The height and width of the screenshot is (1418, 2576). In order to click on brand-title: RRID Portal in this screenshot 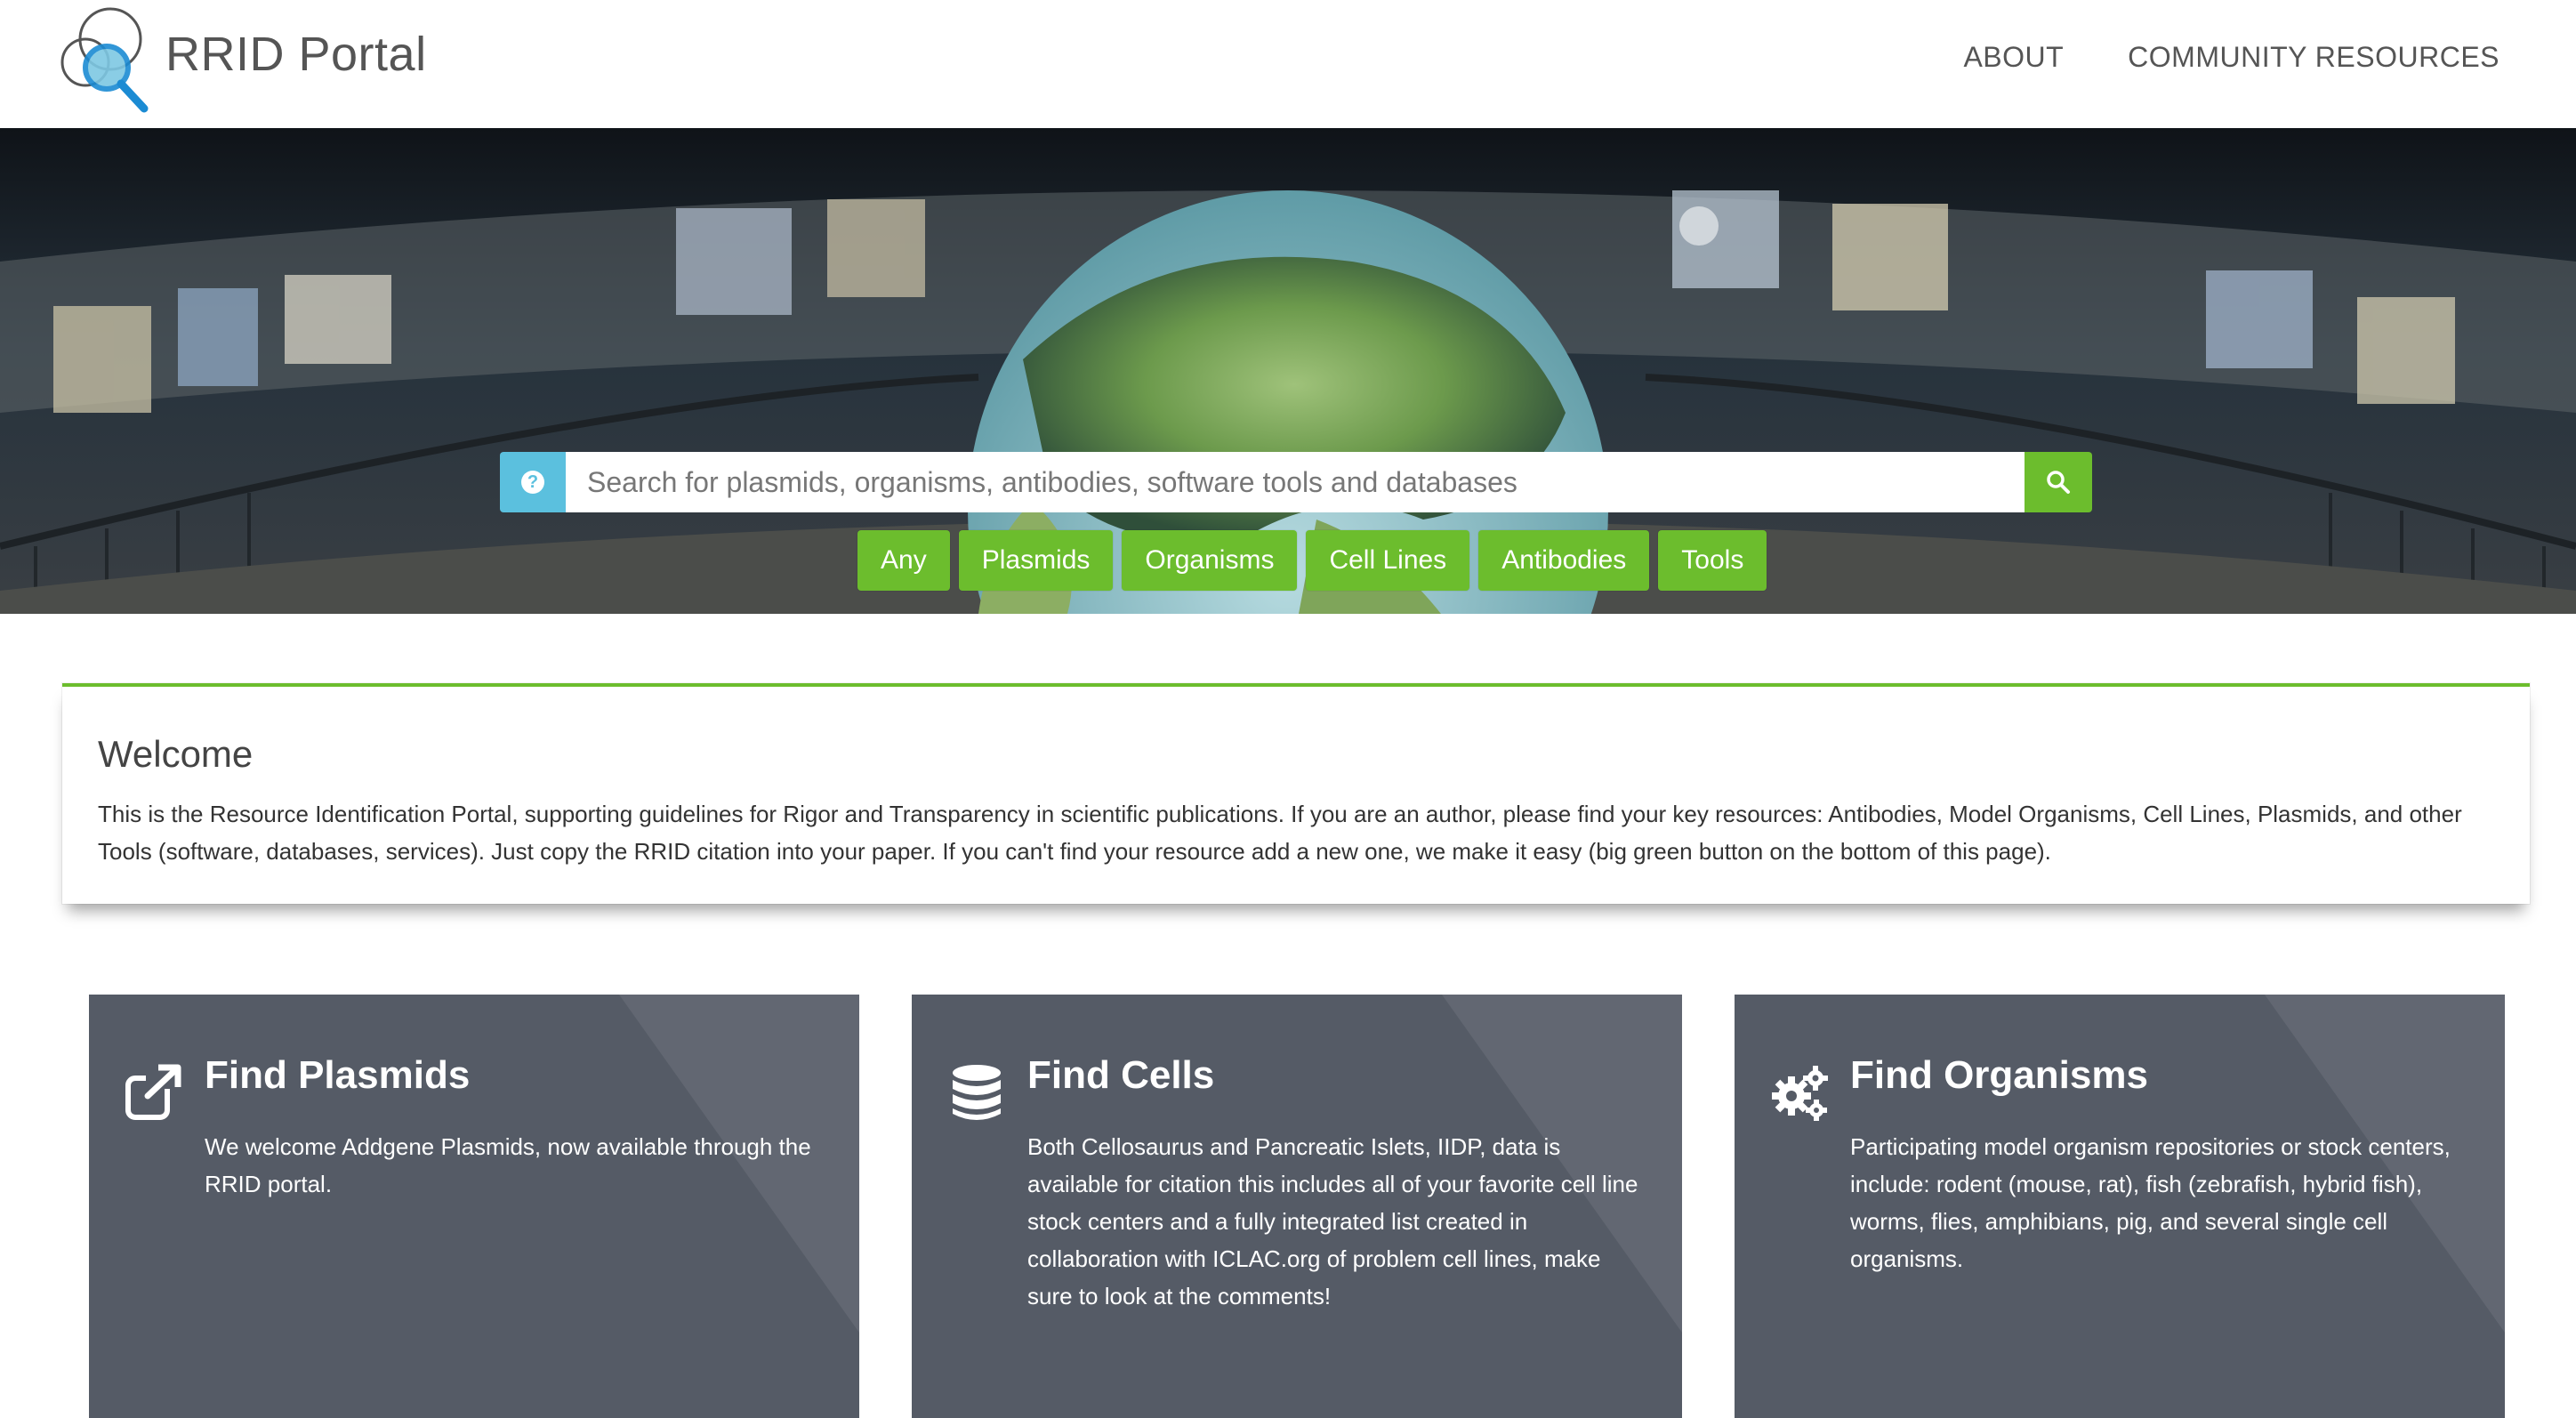, I will do `click(296, 54)`.